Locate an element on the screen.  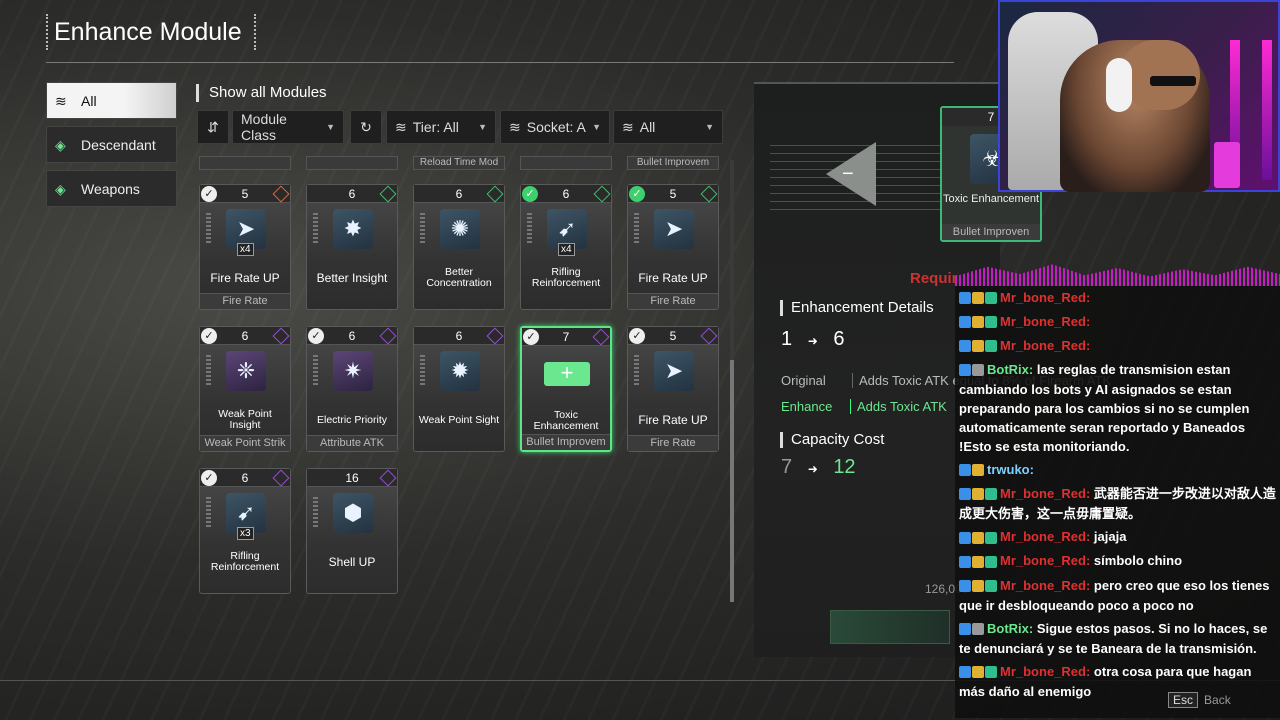
module-name: Electric Priority is located at coordinates (351, 419).